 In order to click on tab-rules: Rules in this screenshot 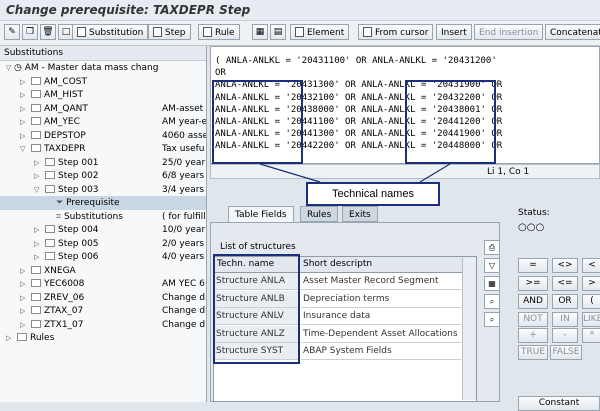, I will do `click(319, 214)`.